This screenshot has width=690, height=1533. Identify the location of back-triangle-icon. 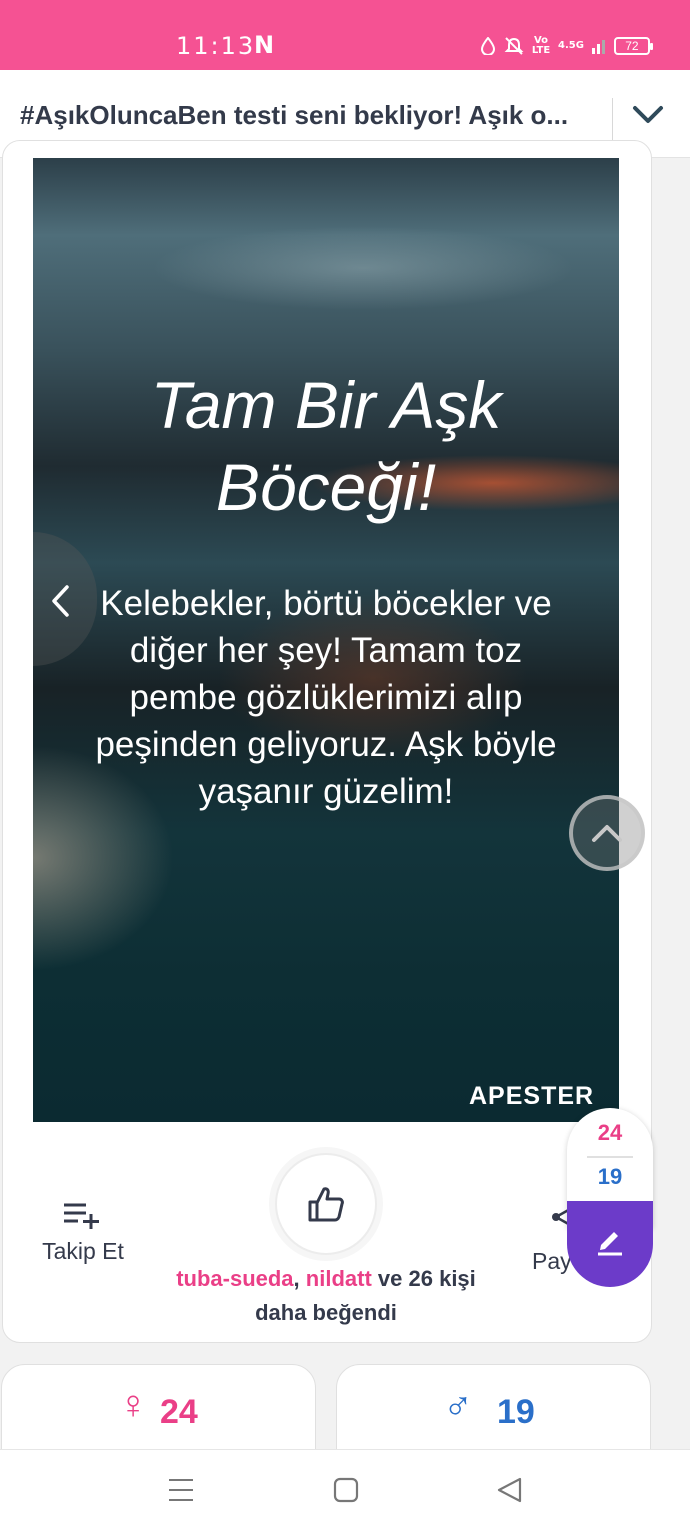
(509, 1492).